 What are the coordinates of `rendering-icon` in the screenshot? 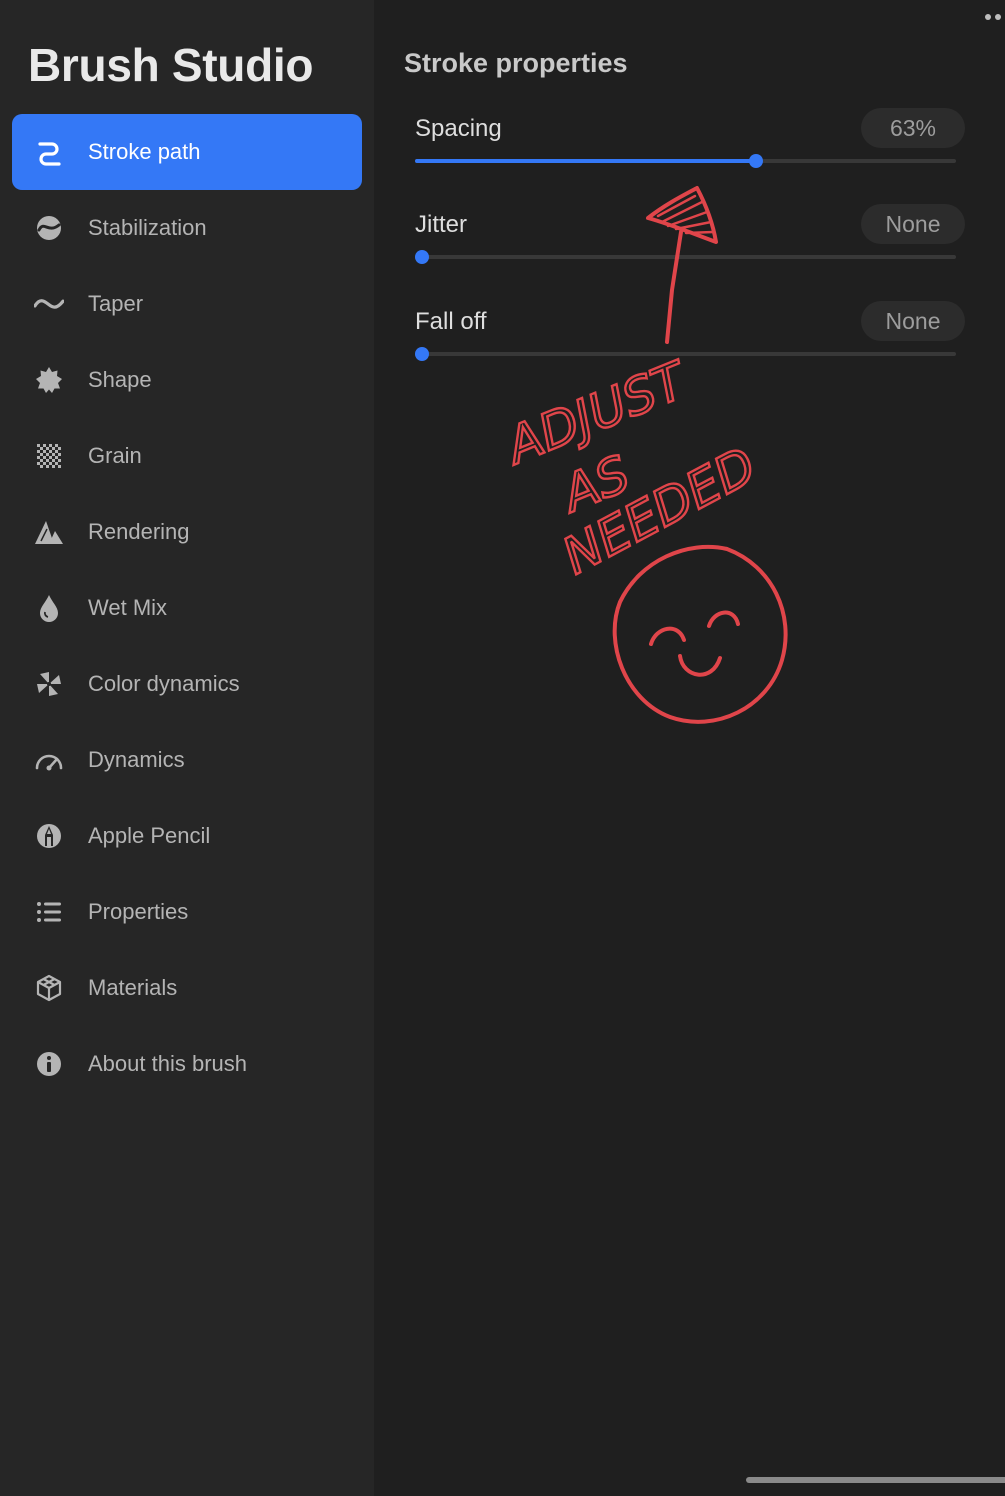 It's located at (49, 532).